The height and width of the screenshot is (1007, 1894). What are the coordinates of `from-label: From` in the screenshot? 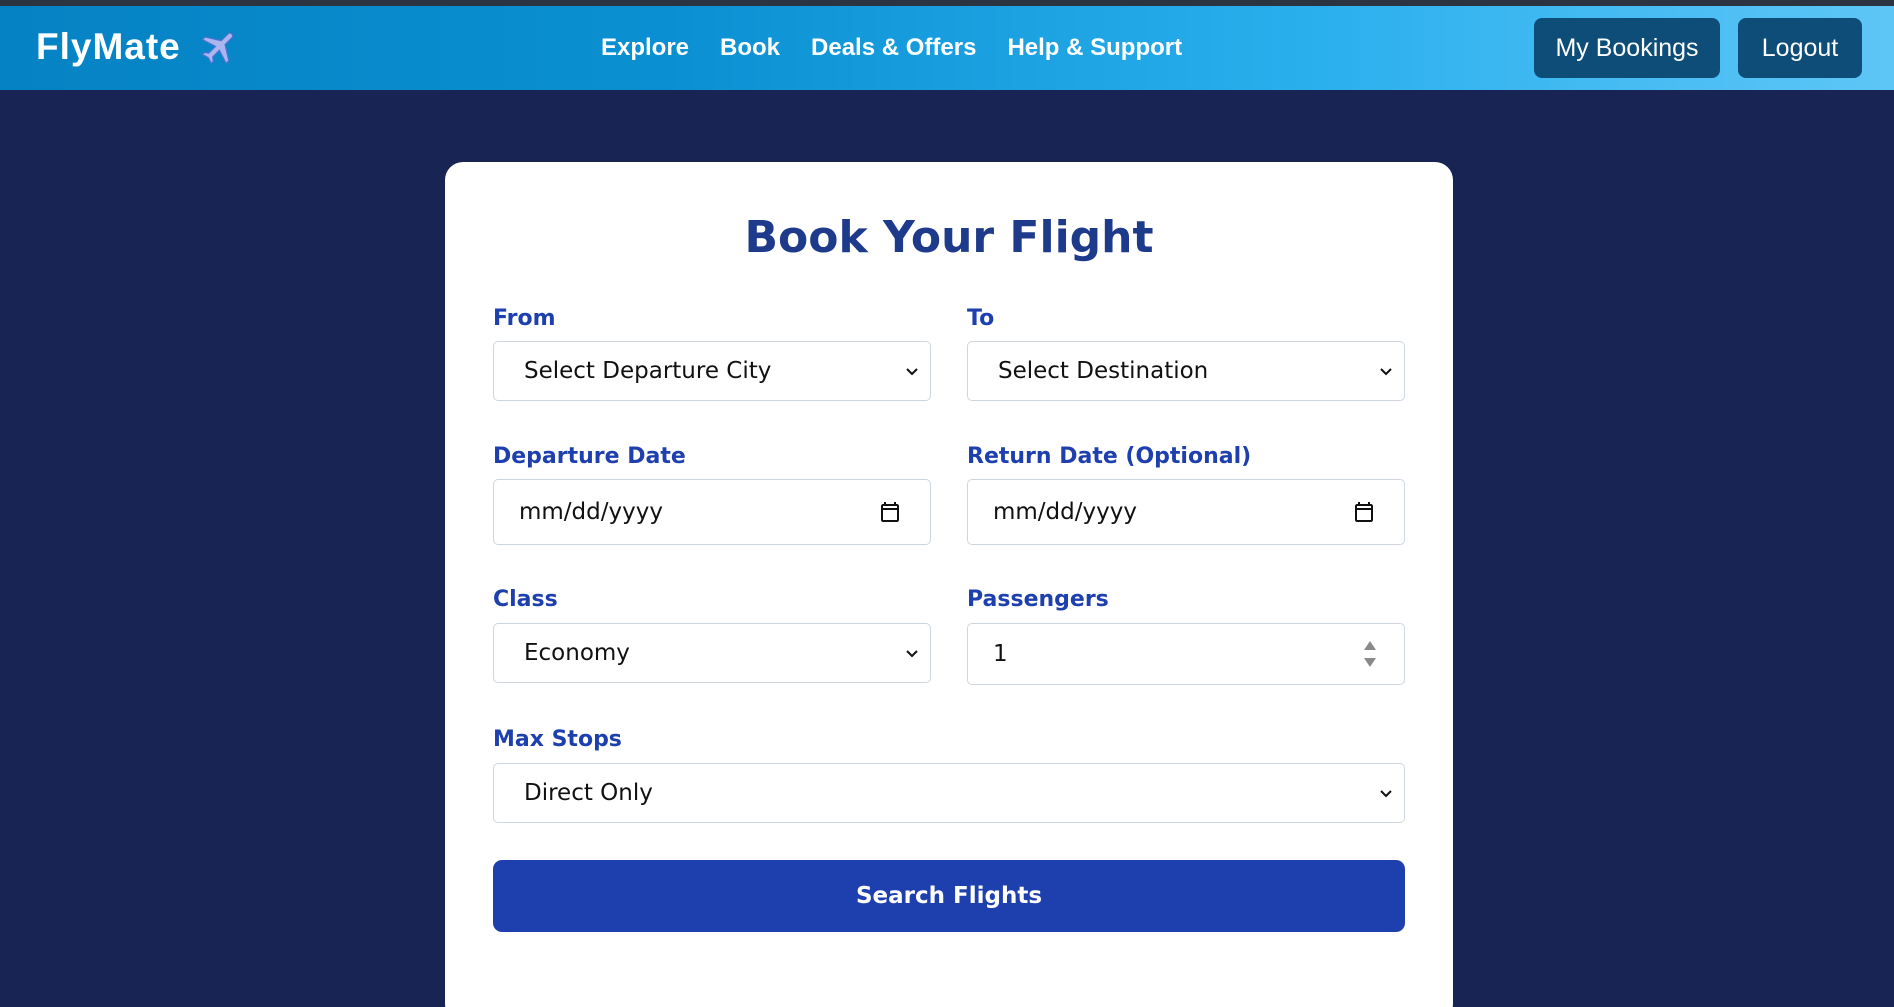 It's located at (524, 318).